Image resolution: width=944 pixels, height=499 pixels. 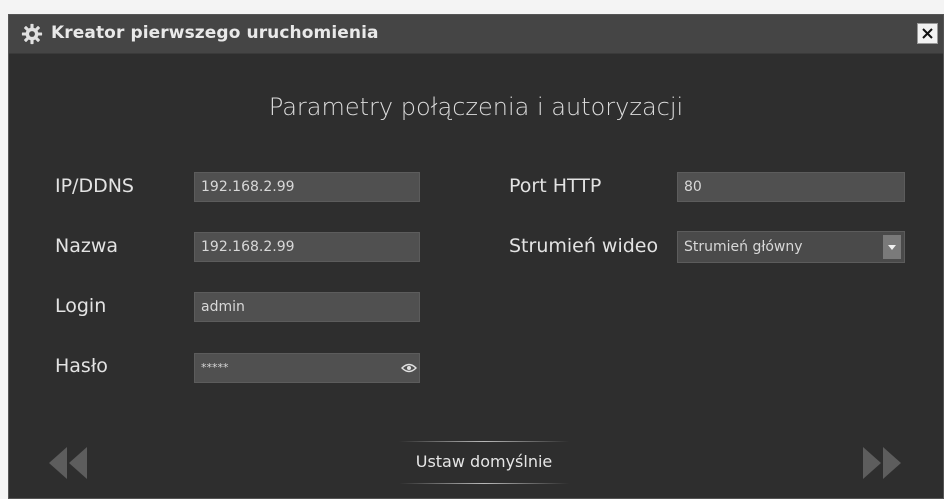 What do you see at coordinates (307, 307) in the screenshot?
I see `login-input: admin` at bounding box center [307, 307].